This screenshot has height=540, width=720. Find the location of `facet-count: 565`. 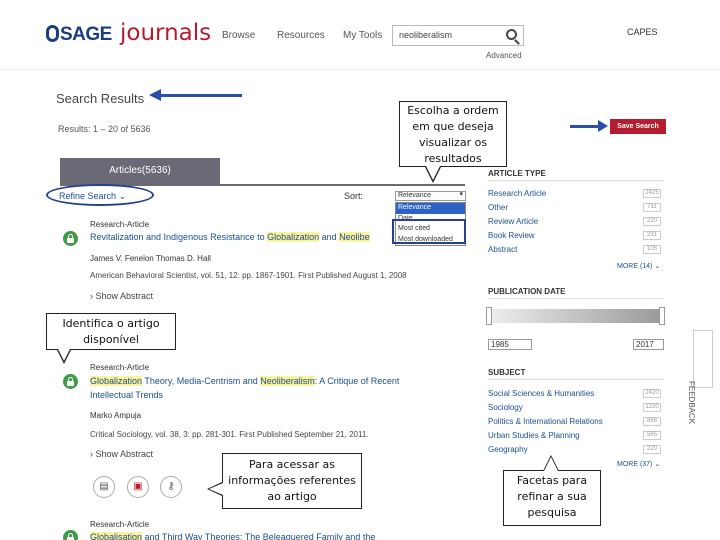

facet-count: 565 is located at coordinates (652, 435).